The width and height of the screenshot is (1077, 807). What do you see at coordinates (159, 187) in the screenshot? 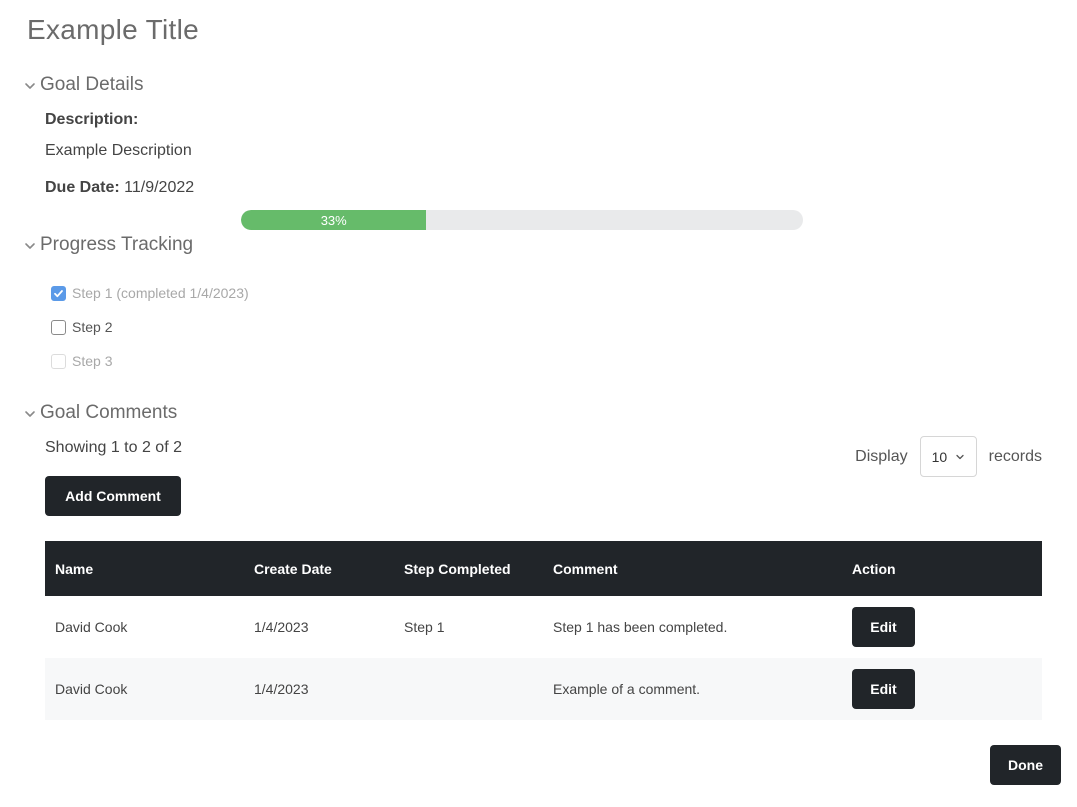
I see `due-date-value: 11/9/2022` at bounding box center [159, 187].